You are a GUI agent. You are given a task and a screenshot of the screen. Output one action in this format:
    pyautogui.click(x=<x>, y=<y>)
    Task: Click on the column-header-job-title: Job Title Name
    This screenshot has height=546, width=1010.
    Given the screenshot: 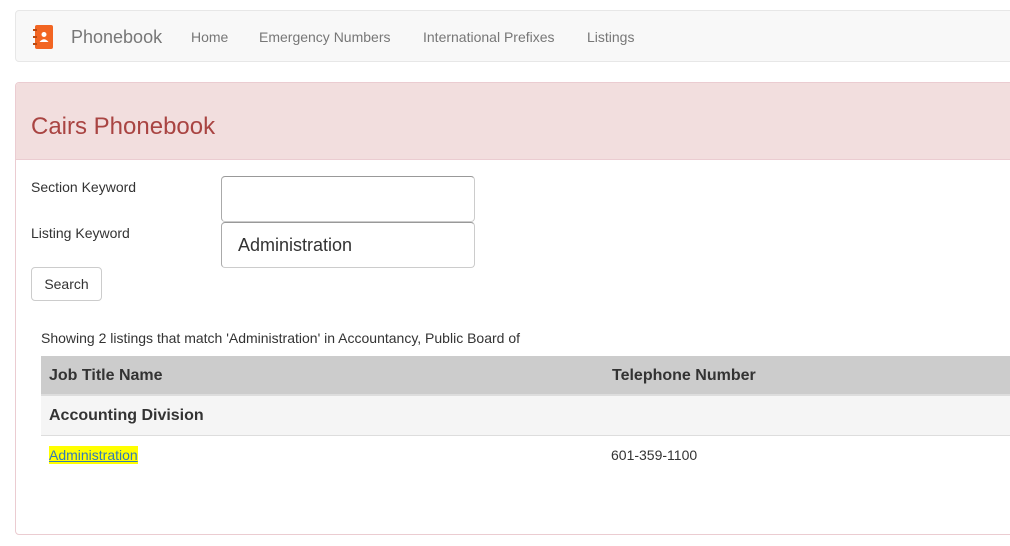 What is the action you would take?
    pyautogui.click(x=106, y=376)
    